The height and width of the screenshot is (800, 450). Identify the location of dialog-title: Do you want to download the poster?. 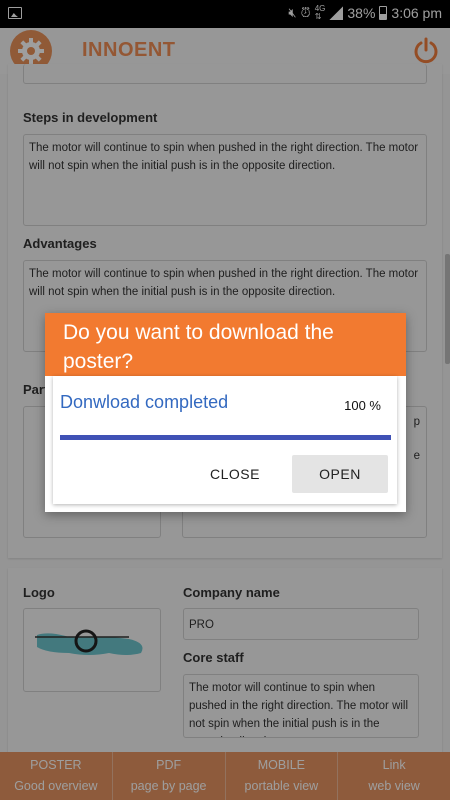
(225, 344).